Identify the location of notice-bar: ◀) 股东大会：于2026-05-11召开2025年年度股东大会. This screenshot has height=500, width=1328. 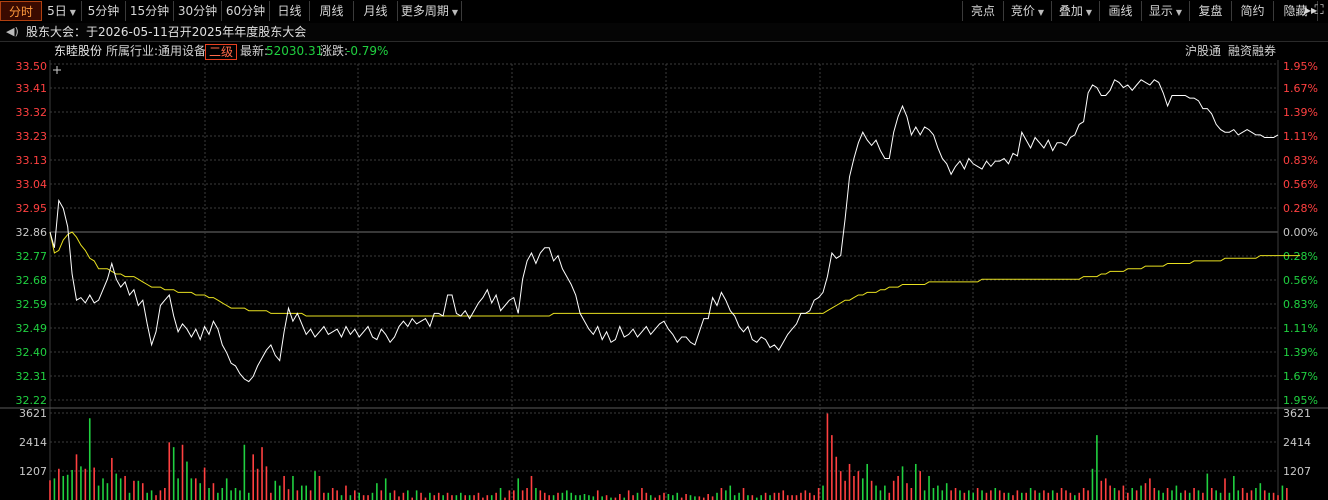
(664, 32).